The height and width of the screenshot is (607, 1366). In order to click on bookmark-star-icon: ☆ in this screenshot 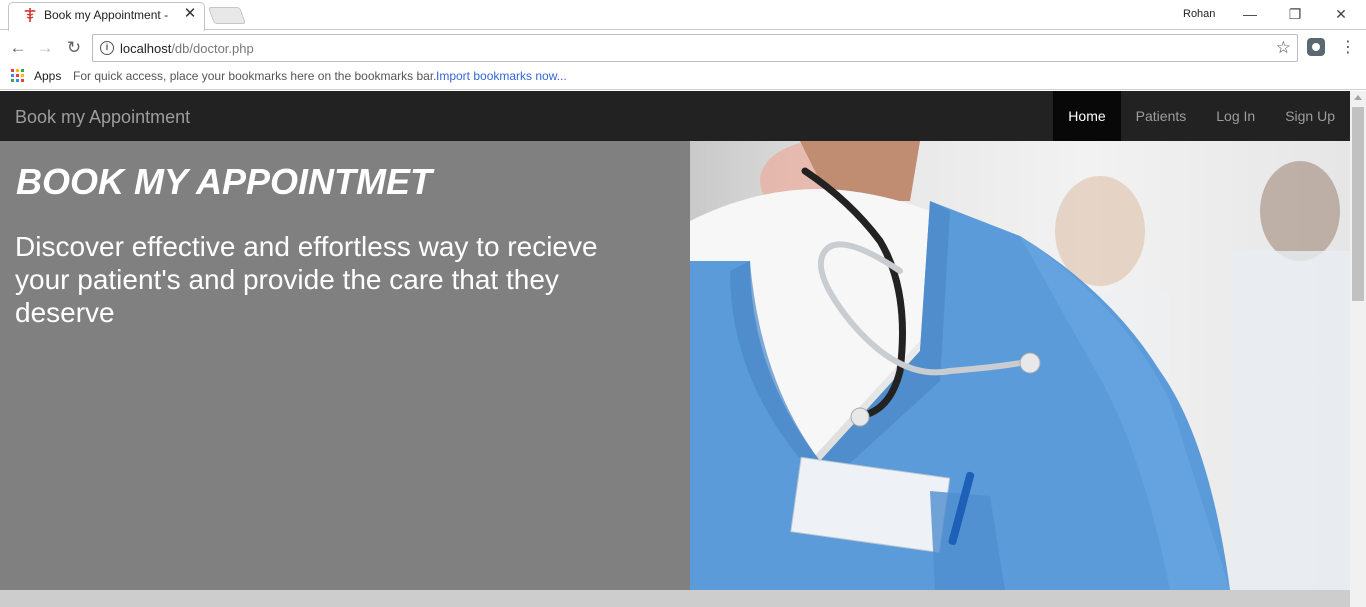, I will do `click(1283, 48)`.